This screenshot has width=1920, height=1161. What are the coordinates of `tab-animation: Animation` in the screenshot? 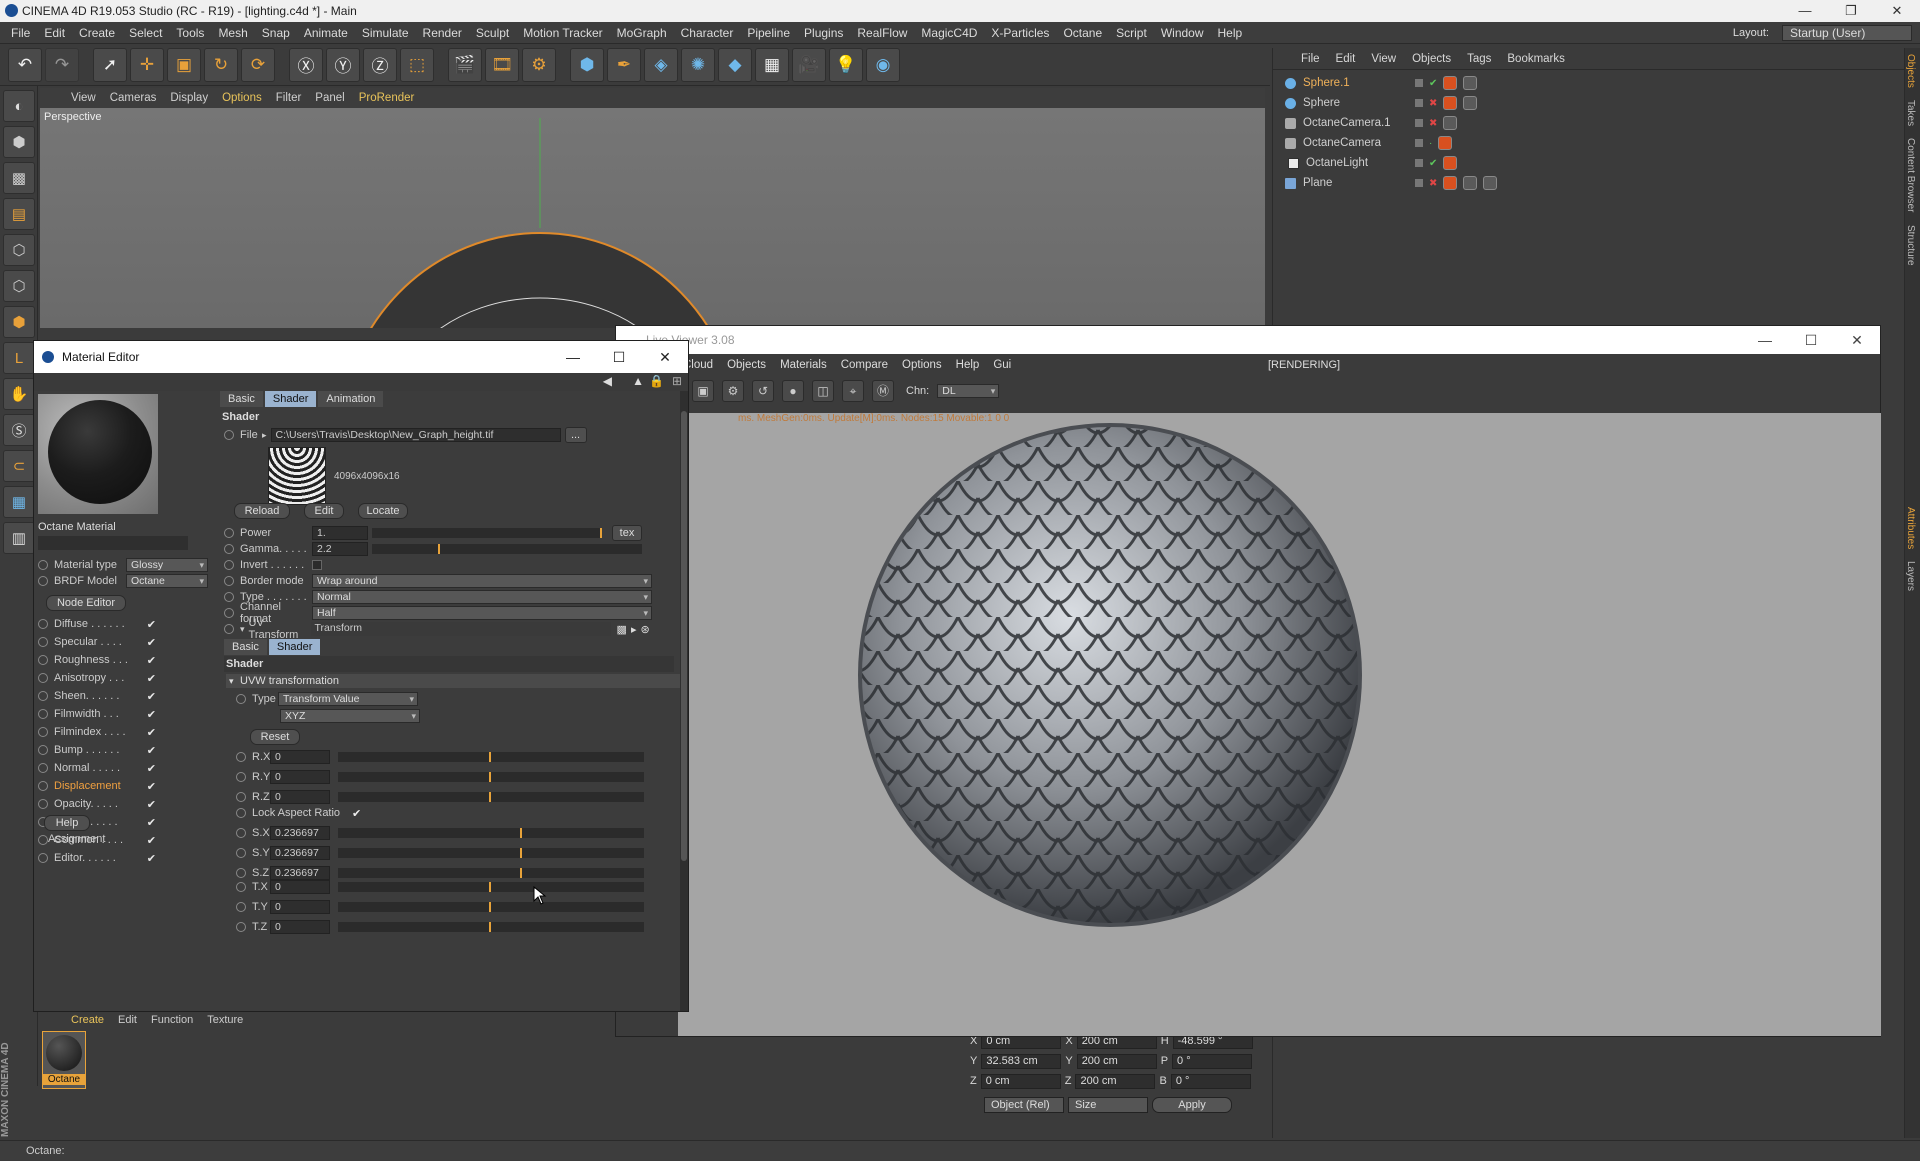 It's located at (351, 399).